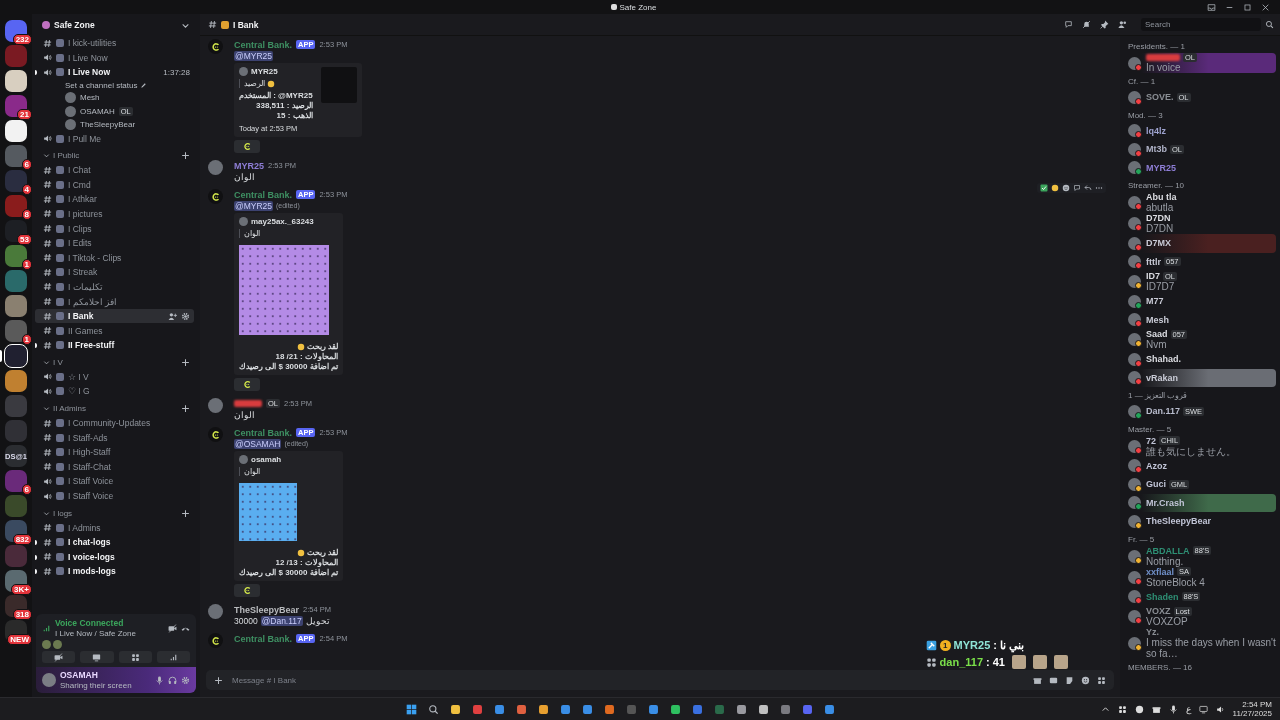 The width and height of the screenshot is (1280, 720). Describe the element at coordinates (114, 377) in the screenshot. I see `channel-item: ☆ I V` at that location.